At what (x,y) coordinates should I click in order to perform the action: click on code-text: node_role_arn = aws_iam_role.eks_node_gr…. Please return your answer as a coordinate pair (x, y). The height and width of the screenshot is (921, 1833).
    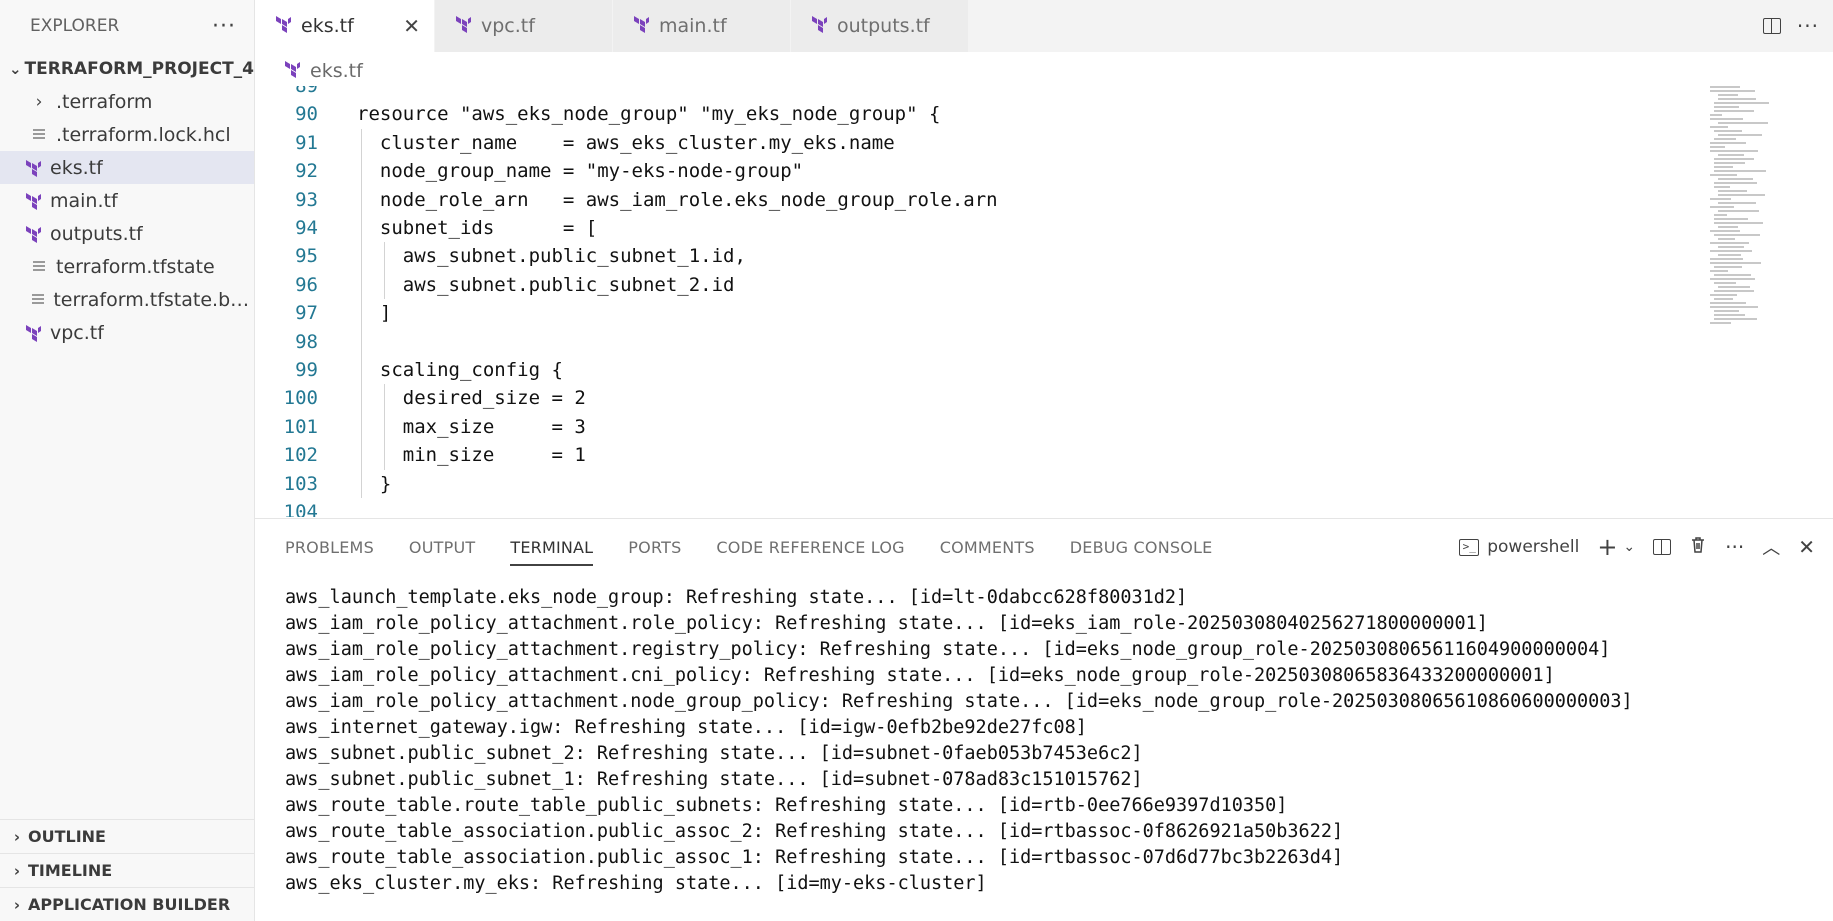
    Looking at the image, I should click on (677, 199).